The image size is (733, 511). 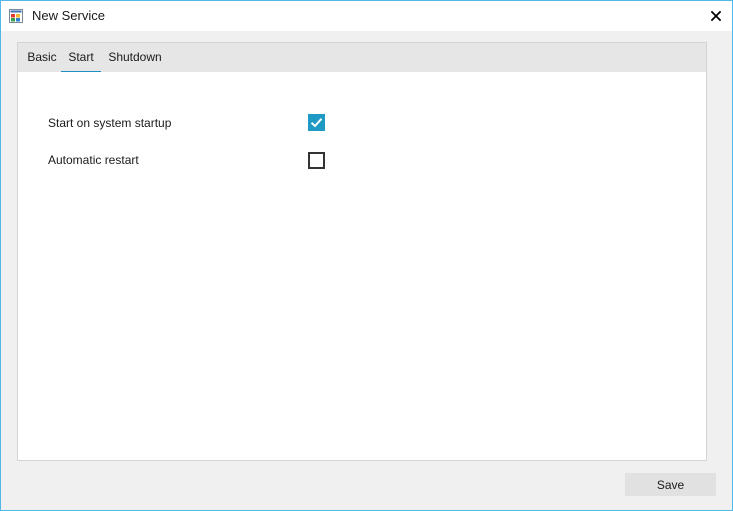 I want to click on tab-basic: Basic, so click(x=42, y=58).